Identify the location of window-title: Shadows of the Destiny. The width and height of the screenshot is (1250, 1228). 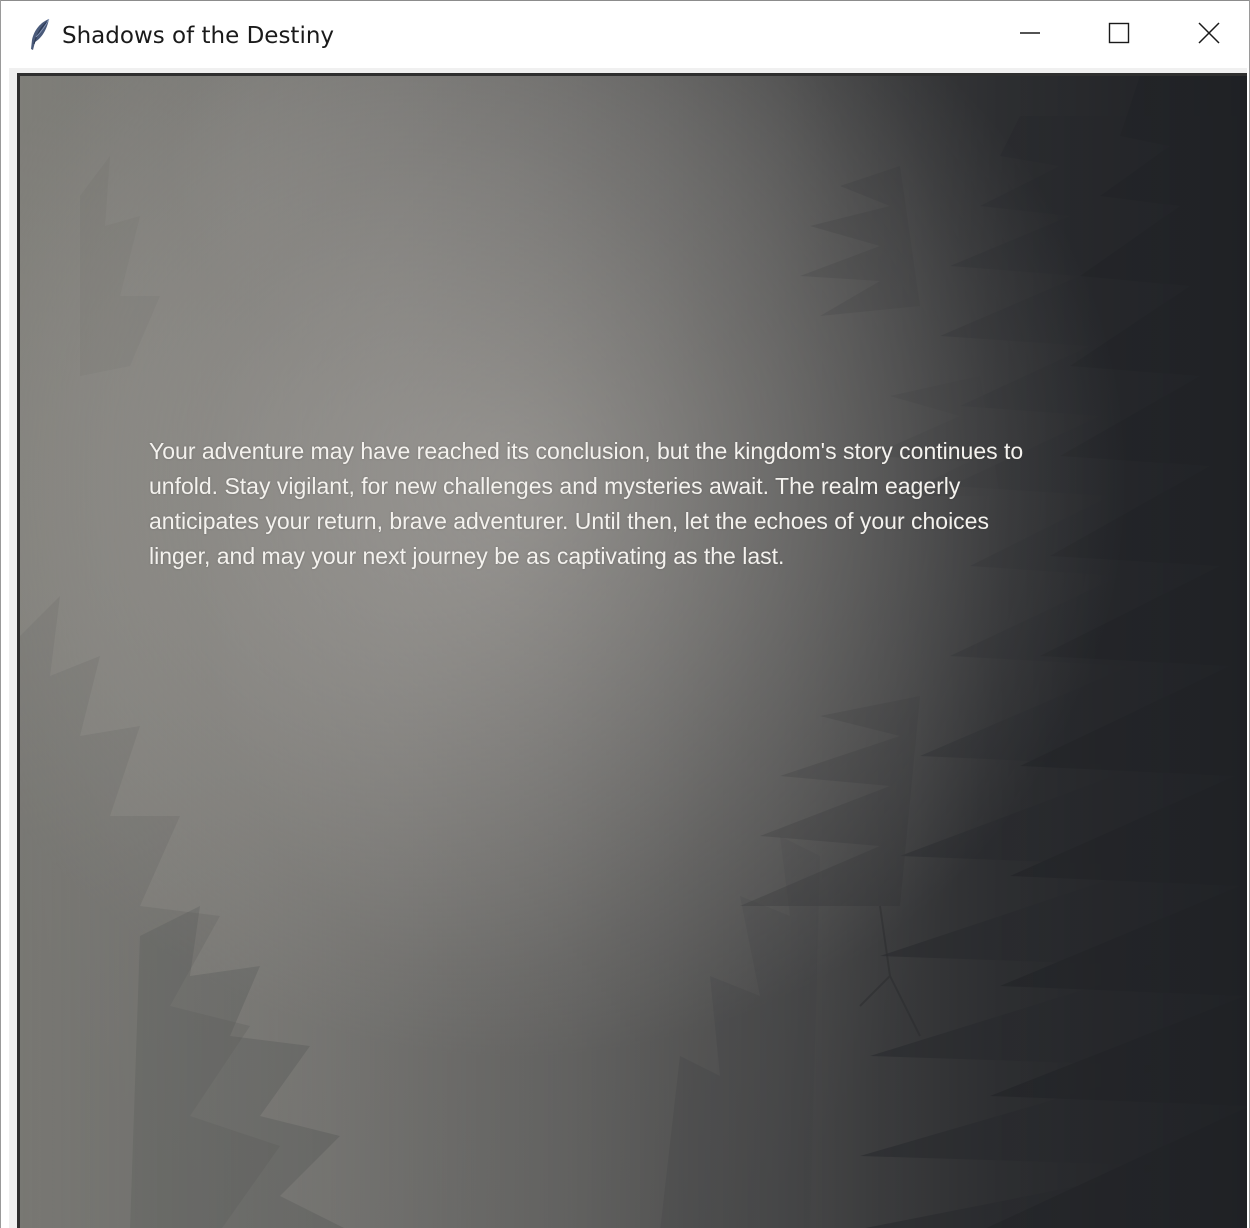
(198, 36).